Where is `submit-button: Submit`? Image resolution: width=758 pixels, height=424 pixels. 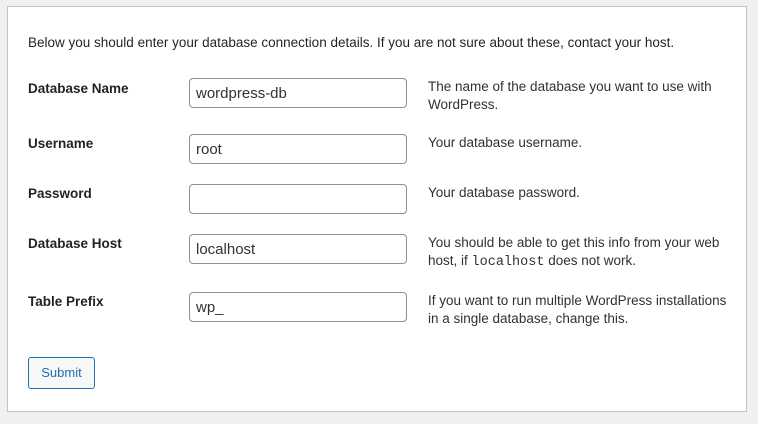
submit-button: Submit is located at coordinates (61, 373).